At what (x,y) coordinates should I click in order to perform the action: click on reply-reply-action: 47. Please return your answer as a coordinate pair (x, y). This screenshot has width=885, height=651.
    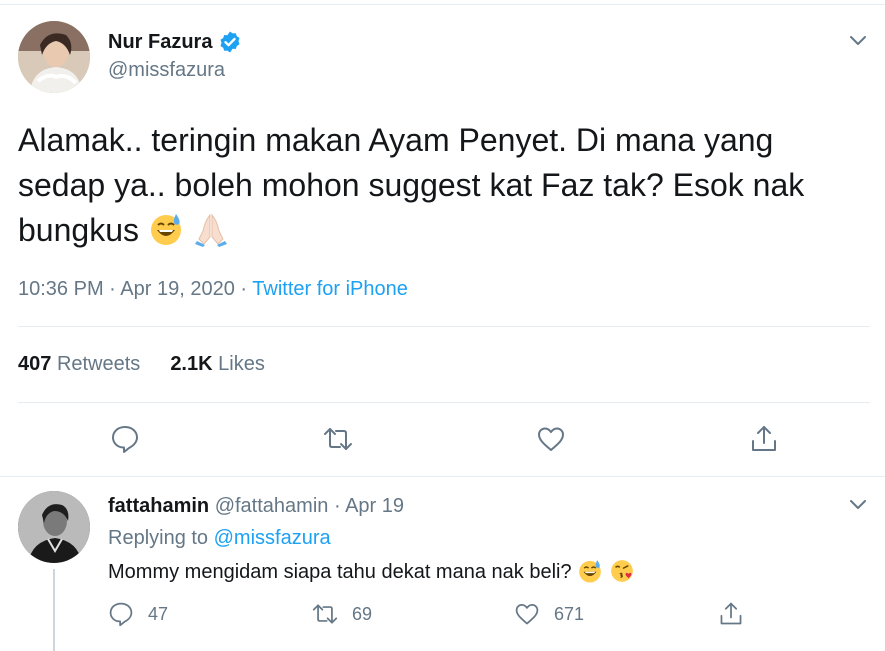
    Looking at the image, I should click on (138, 614).